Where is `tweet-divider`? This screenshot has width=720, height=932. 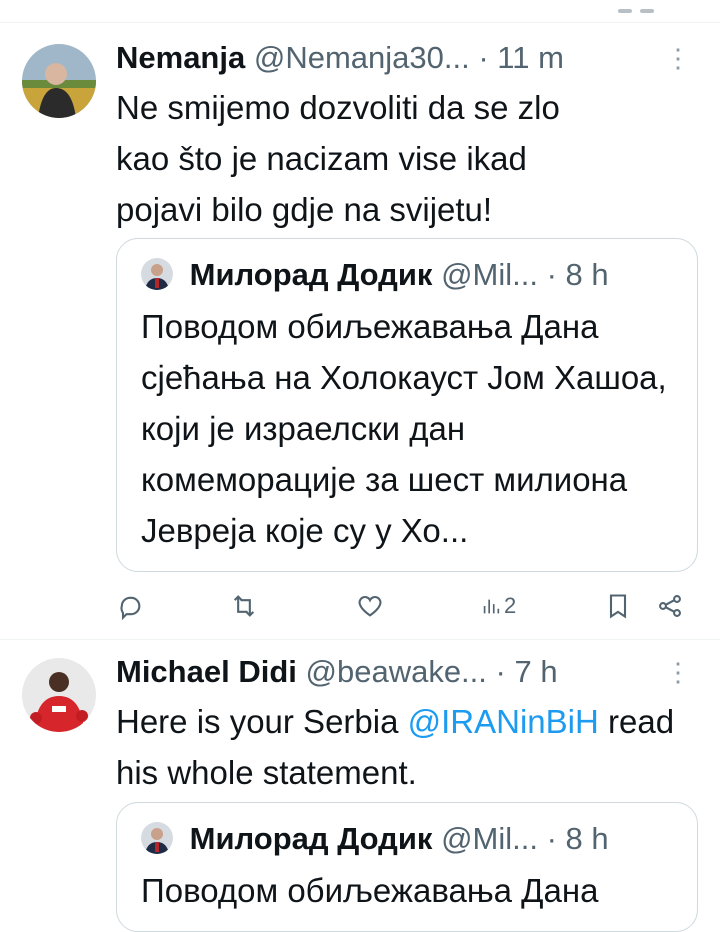 tweet-divider is located at coordinates (360, 639).